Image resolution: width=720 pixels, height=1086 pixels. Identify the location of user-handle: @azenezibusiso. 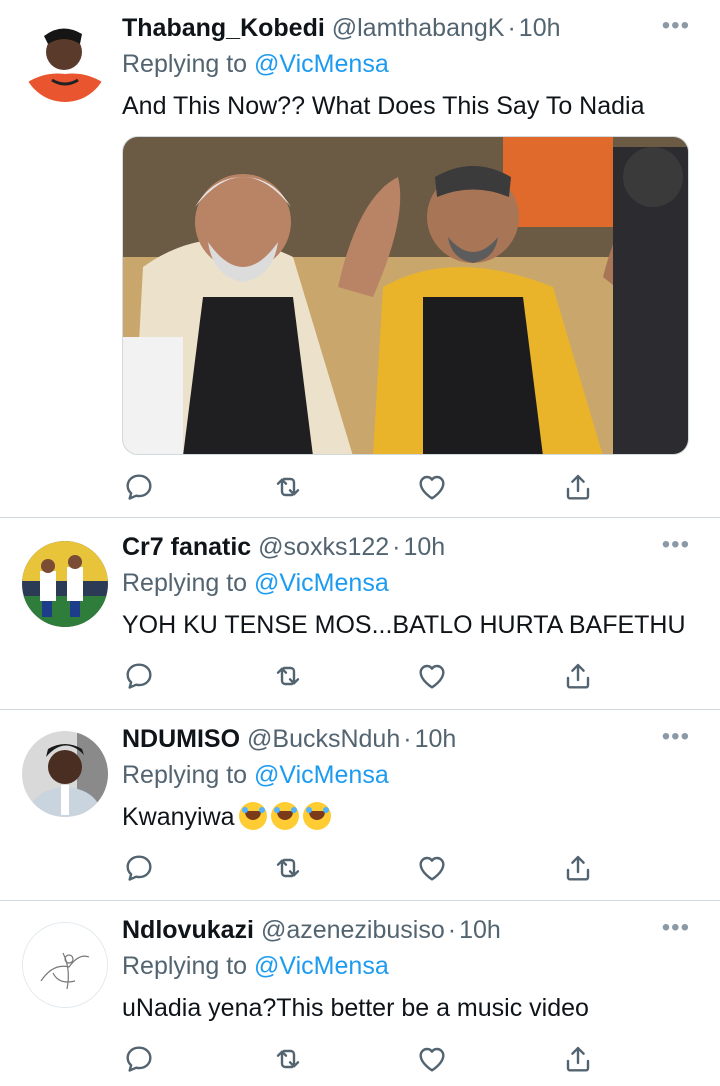
(353, 930).